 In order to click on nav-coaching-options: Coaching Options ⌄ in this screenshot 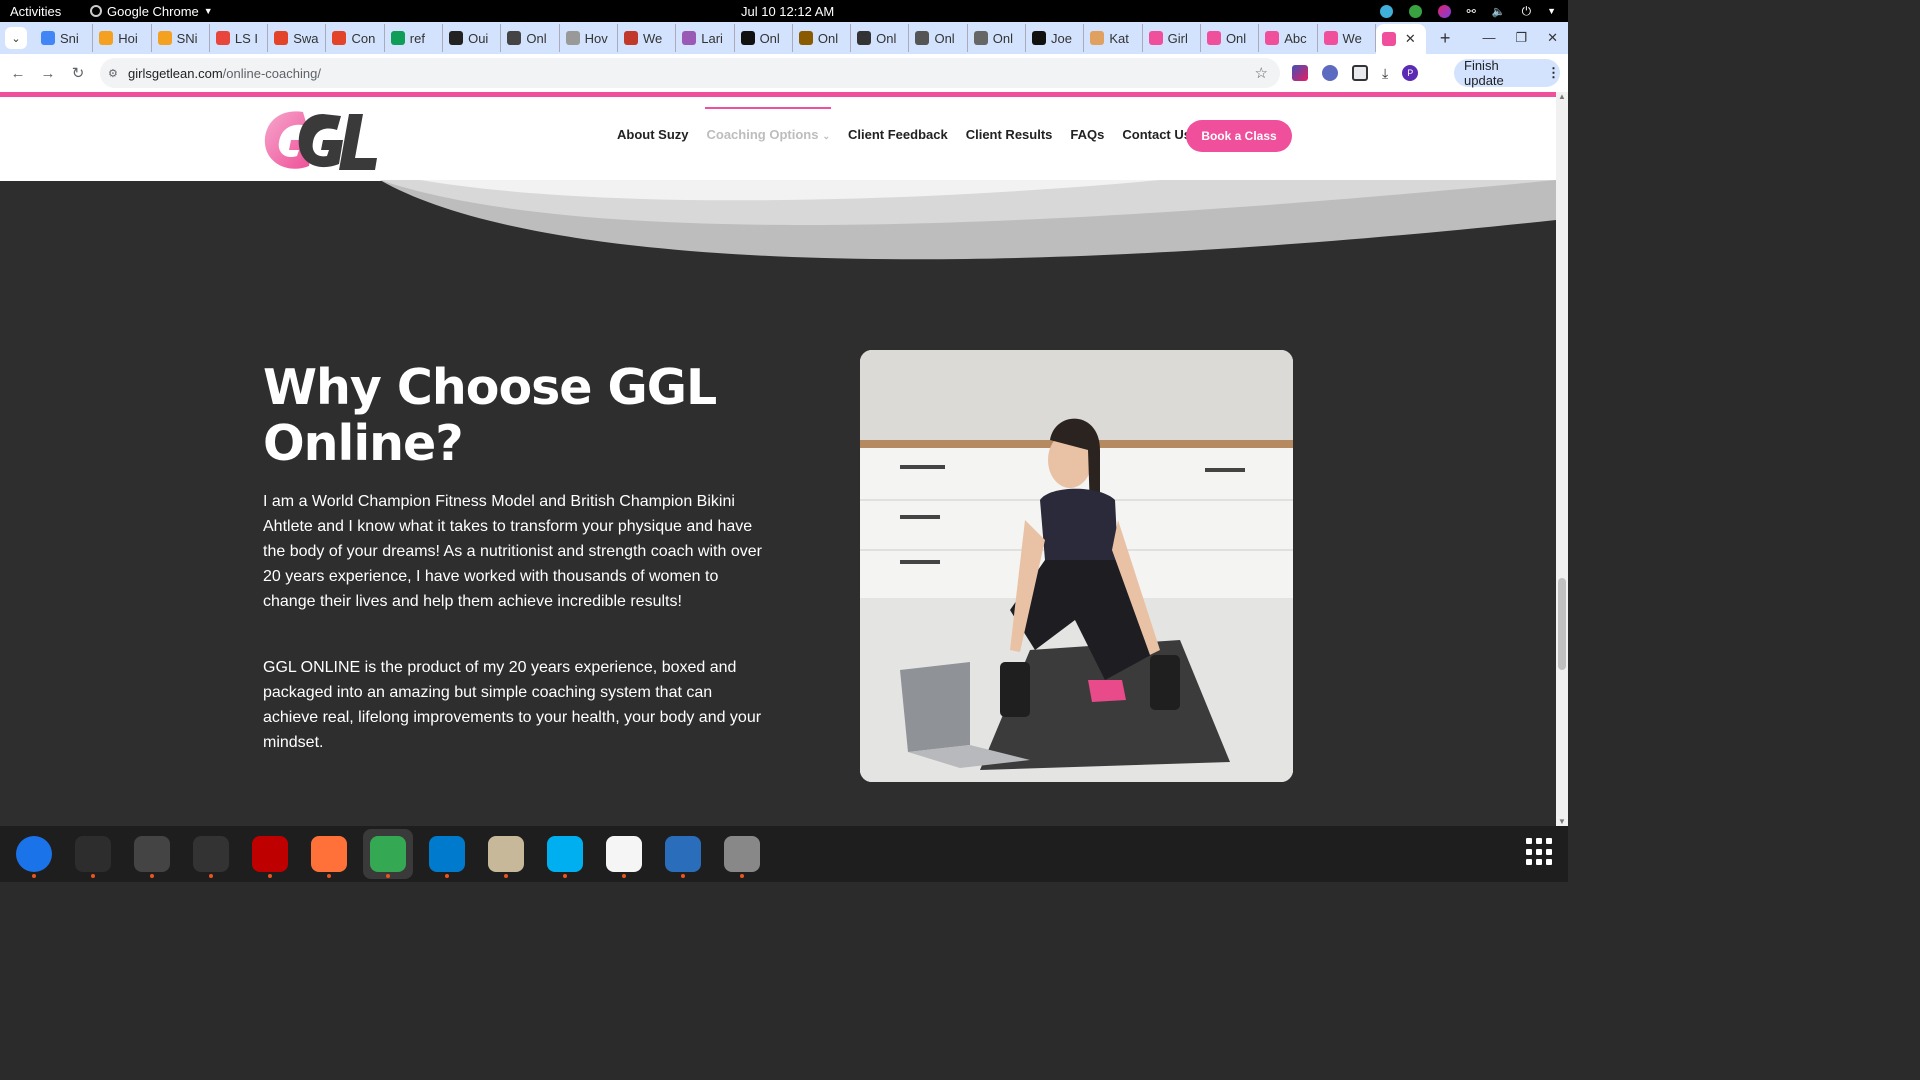, I will do `click(767, 124)`.